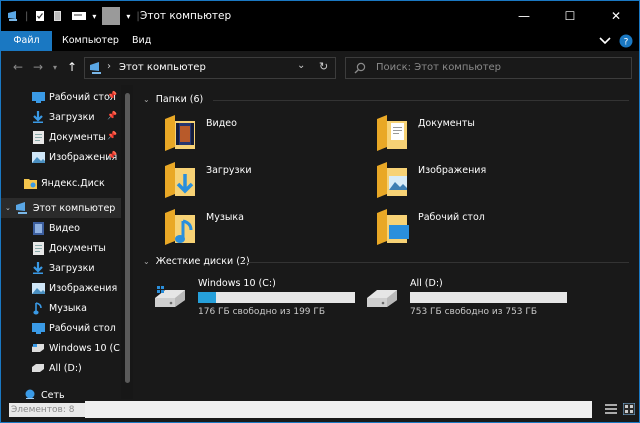 Image resolution: width=640 pixels, height=423 pixels. Describe the element at coordinates (30, 183) in the screenshot. I see `yandex-disk-icon` at that location.